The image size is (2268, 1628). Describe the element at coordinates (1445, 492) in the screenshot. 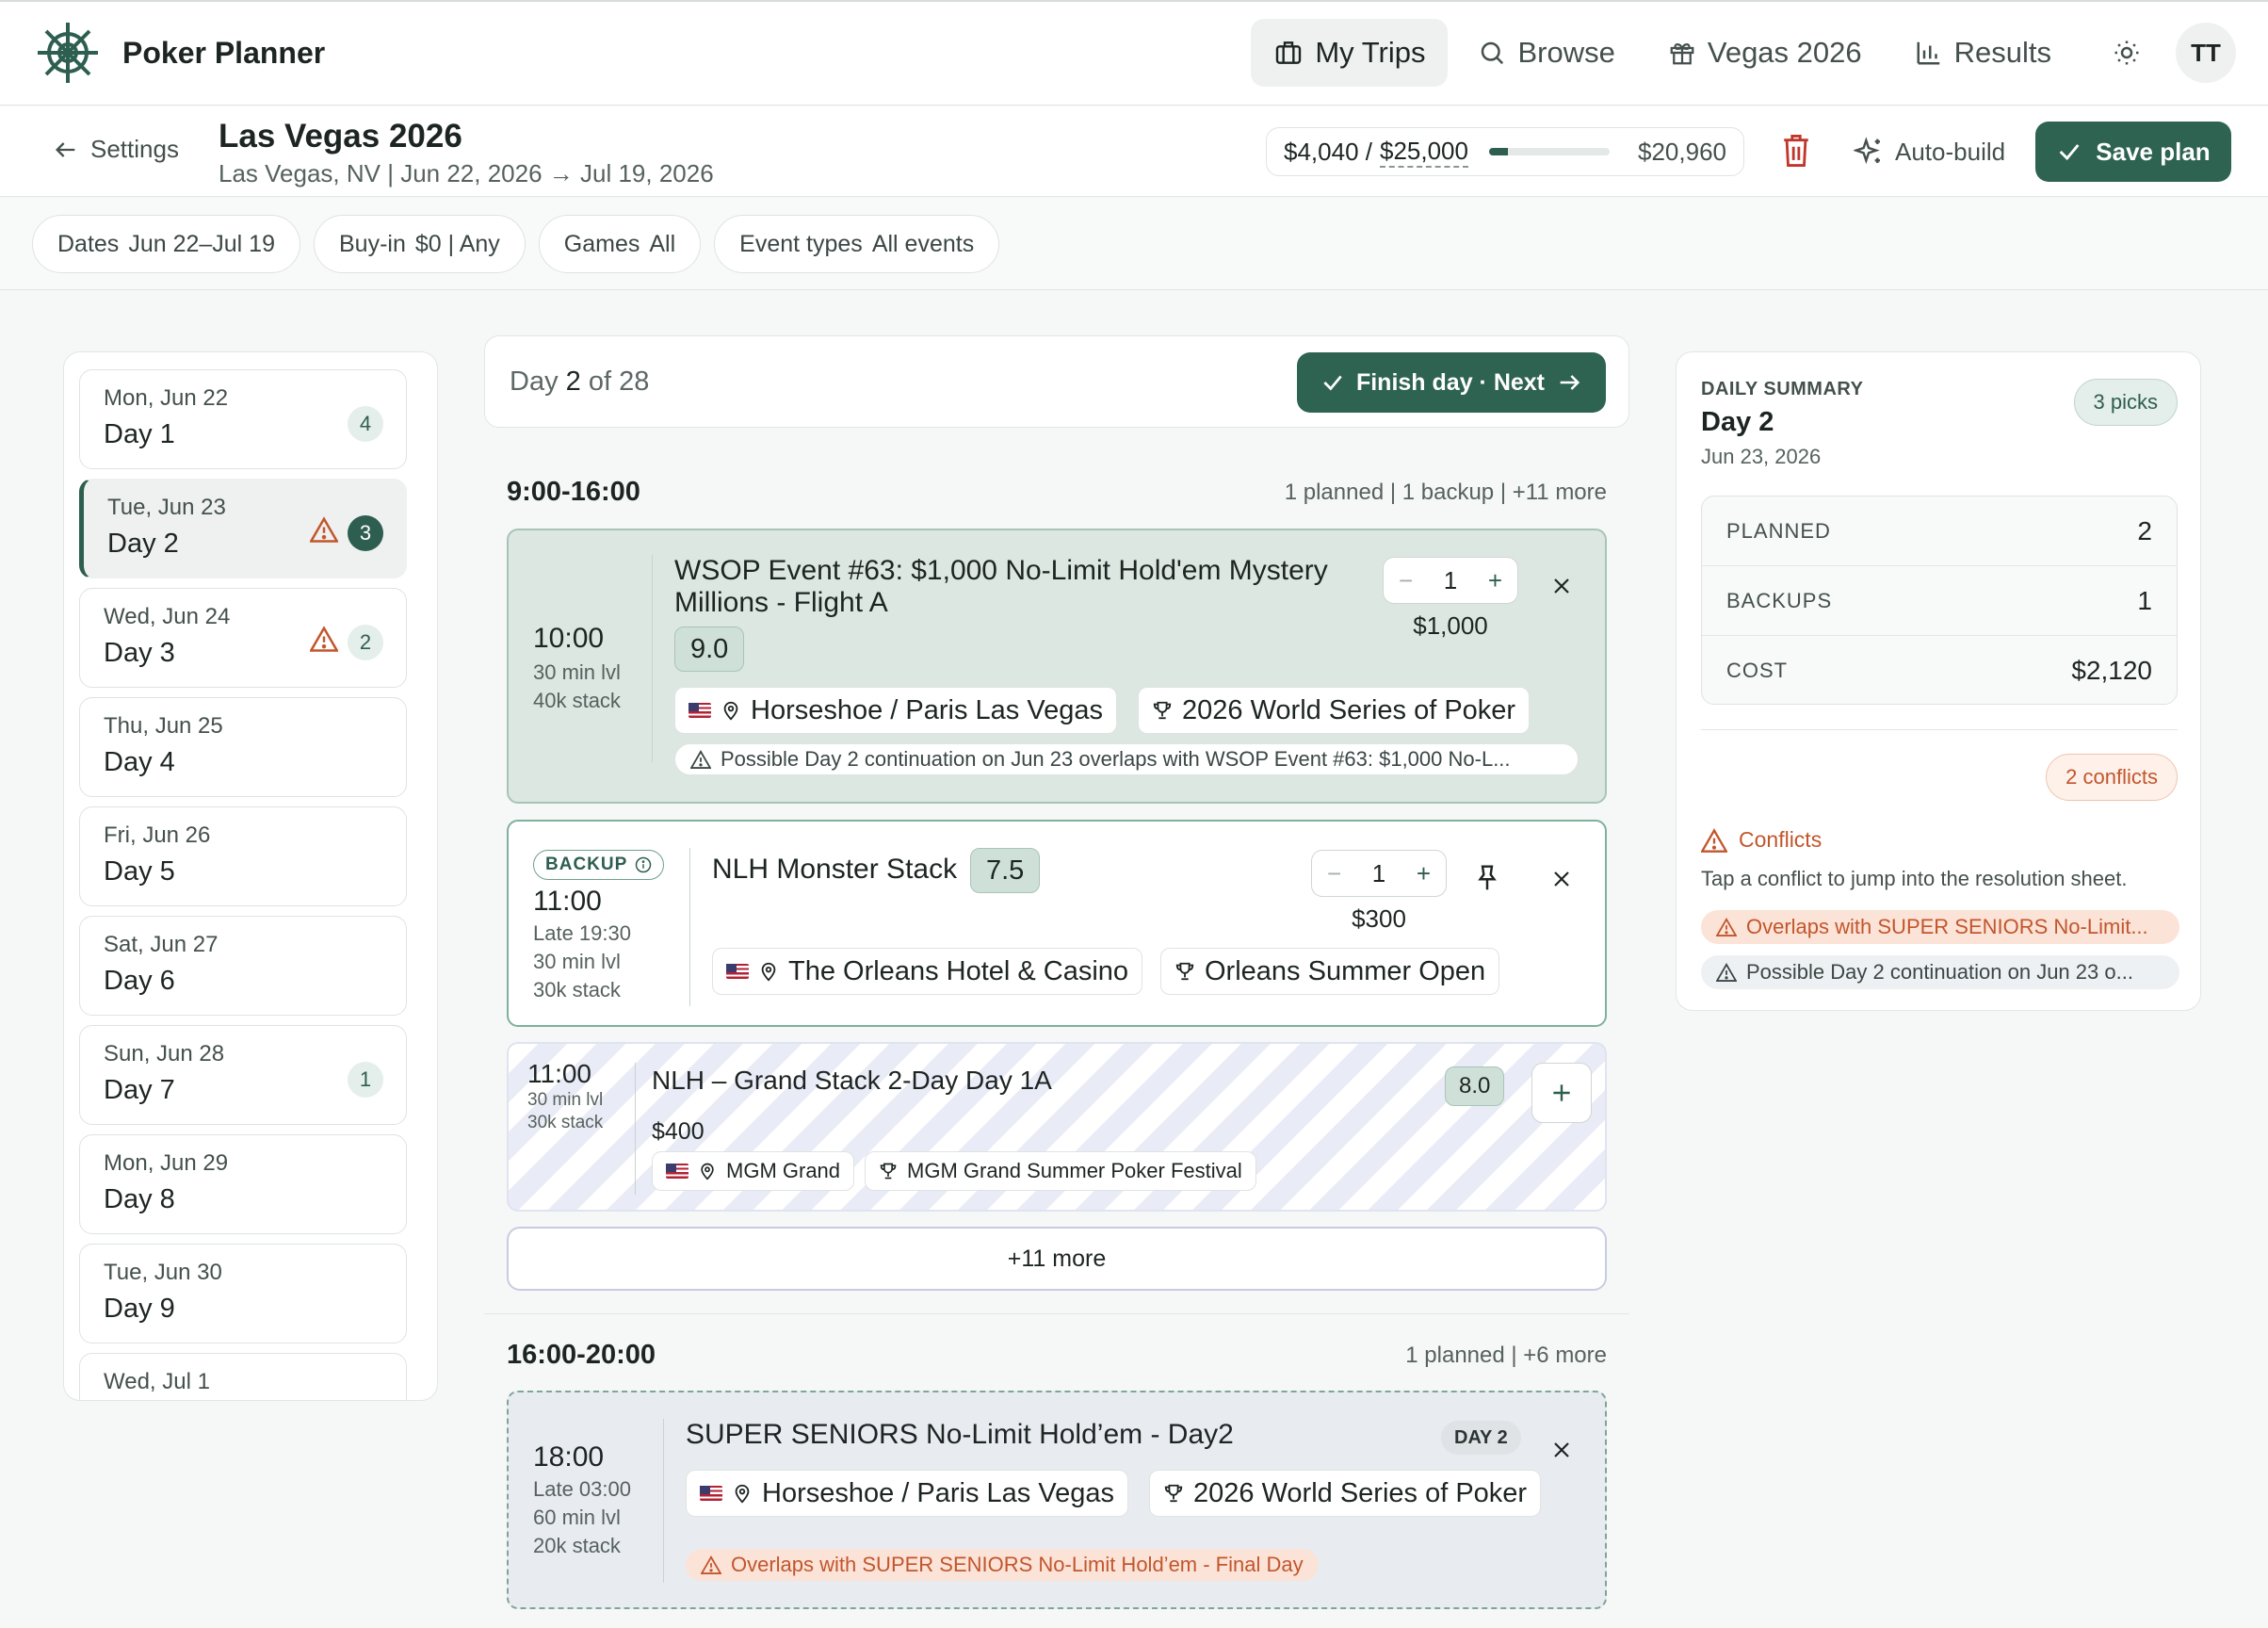

I see `slot-meta: 1 planned | 1 backup | +11 more` at that location.